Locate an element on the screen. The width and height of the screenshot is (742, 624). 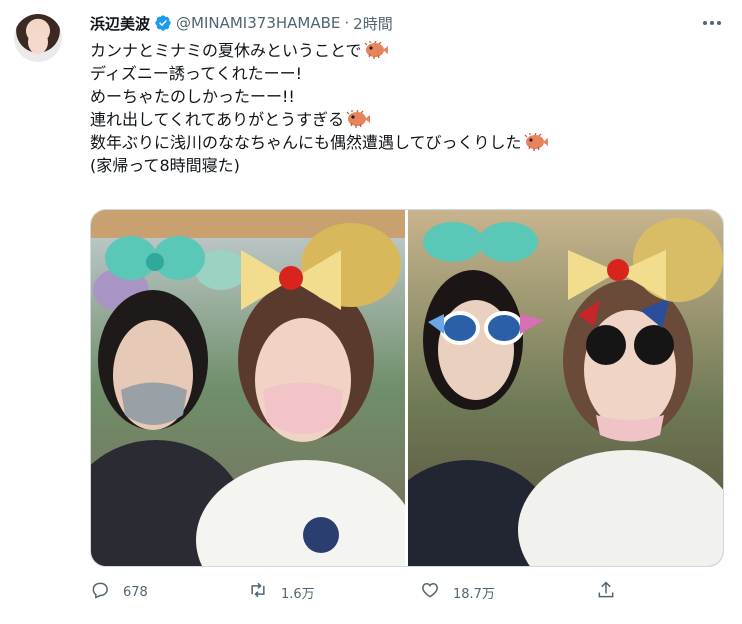
tweet-line: カンナとミナミの夏休みということで is located at coordinates (408, 50).